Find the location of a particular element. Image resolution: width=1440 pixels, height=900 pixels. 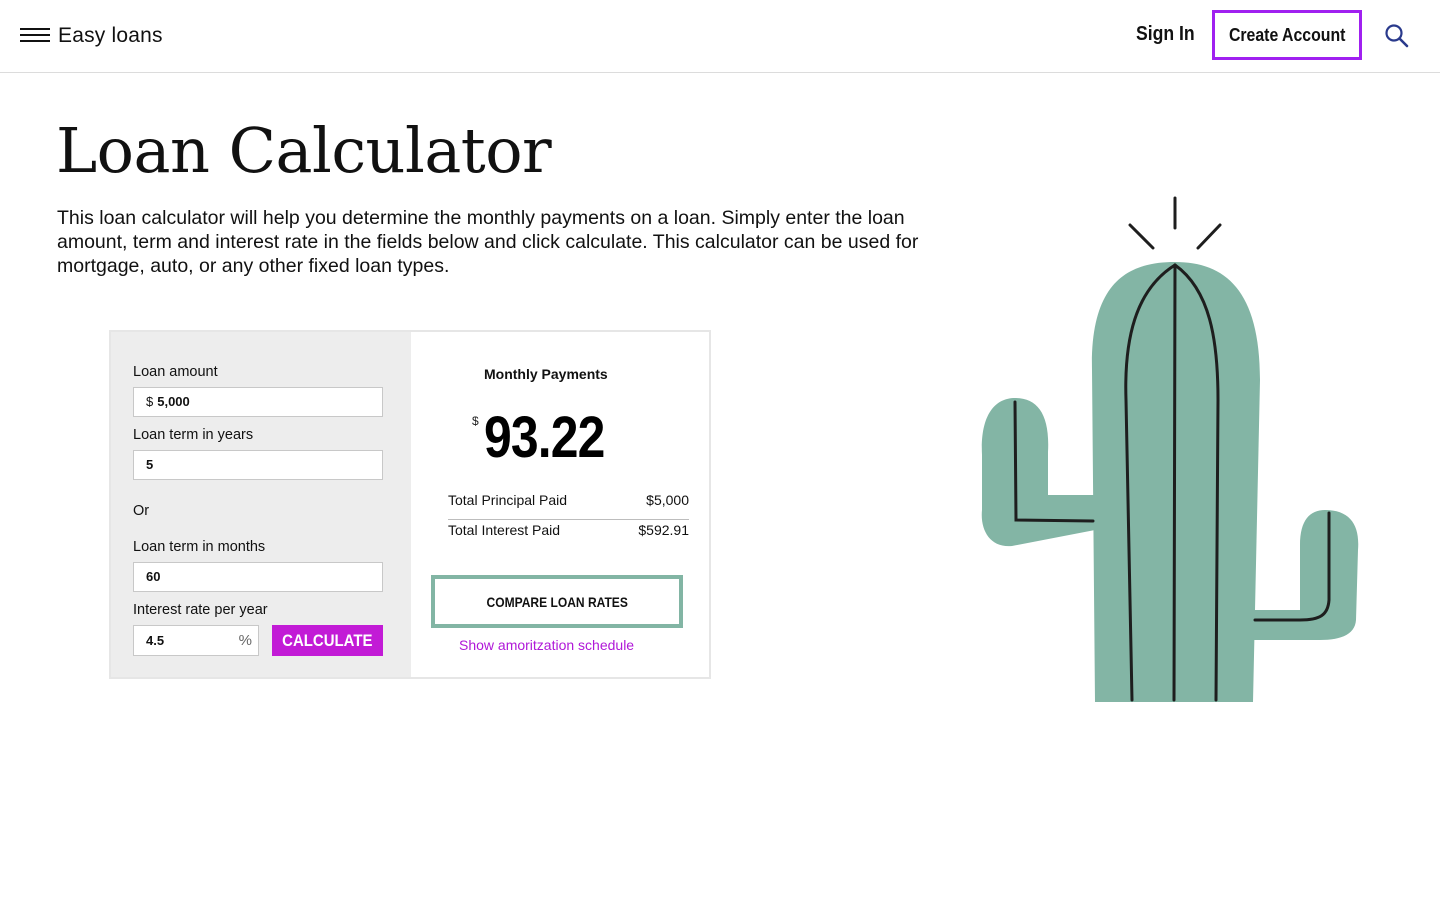

menu-icon is located at coordinates (35, 36).